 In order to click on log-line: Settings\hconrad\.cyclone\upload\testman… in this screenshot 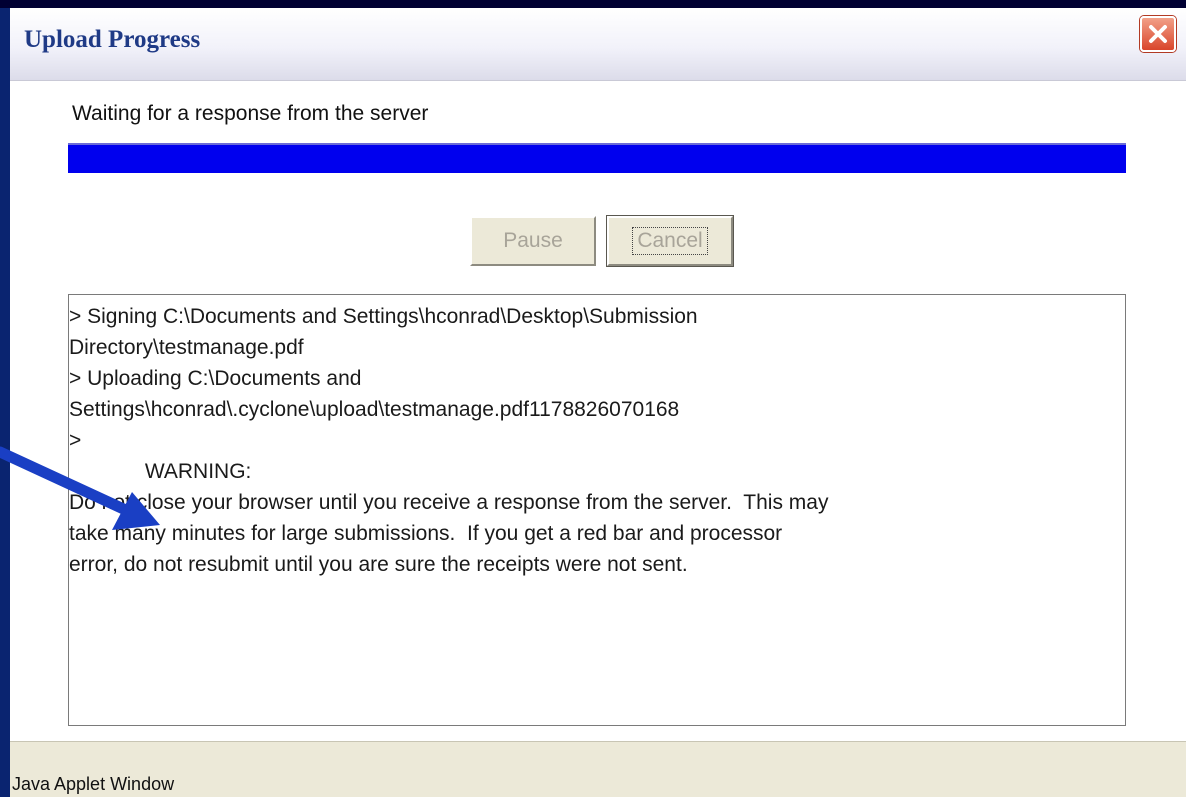, I will do `click(374, 409)`.